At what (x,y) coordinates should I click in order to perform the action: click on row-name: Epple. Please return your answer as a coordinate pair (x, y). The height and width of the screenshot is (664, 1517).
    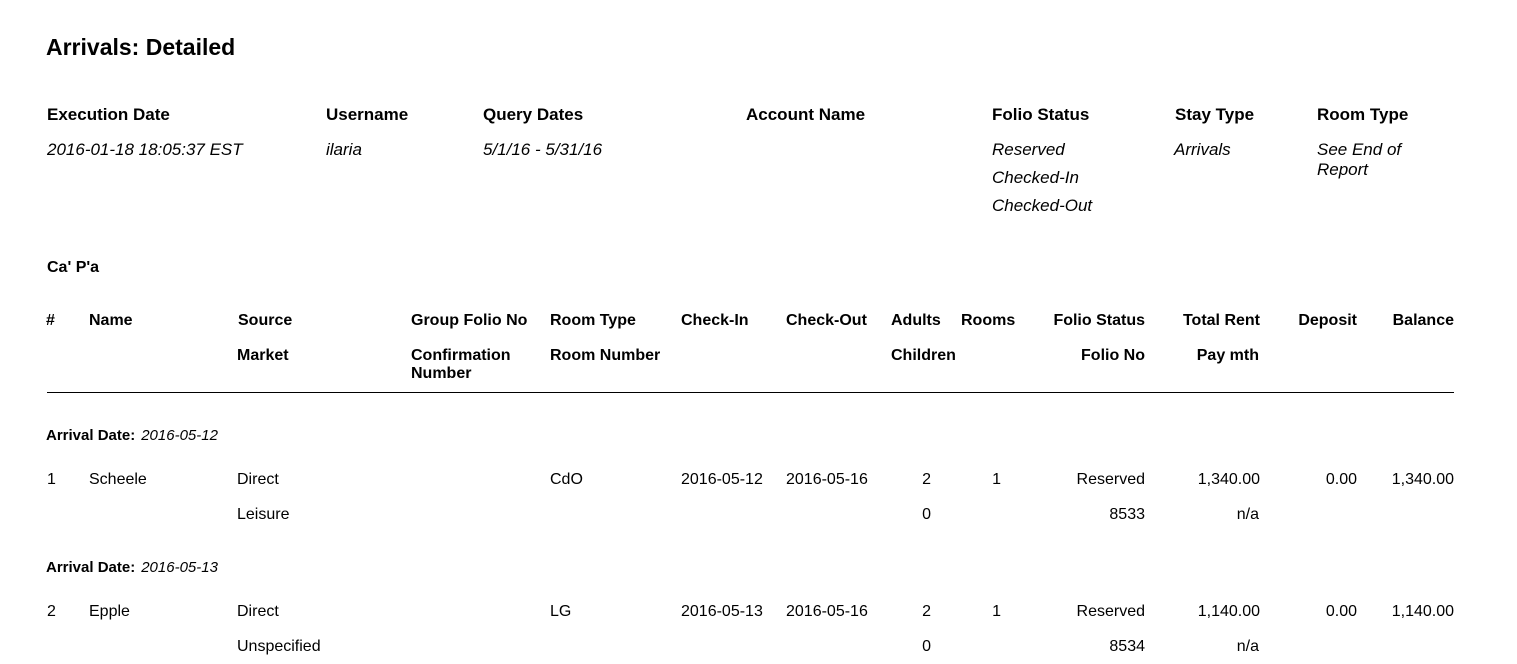
    Looking at the image, I should click on (109, 611).